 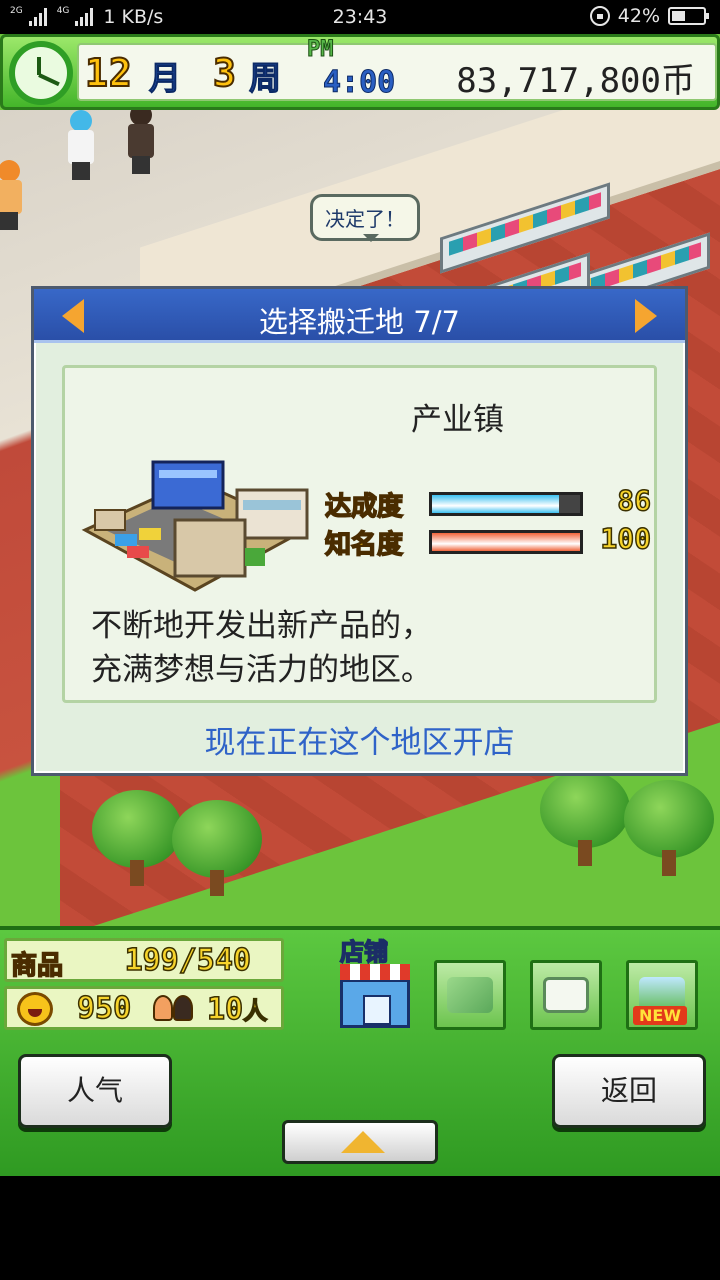 What do you see at coordinates (359, 83) in the screenshot?
I see `game-time: 4:00` at bounding box center [359, 83].